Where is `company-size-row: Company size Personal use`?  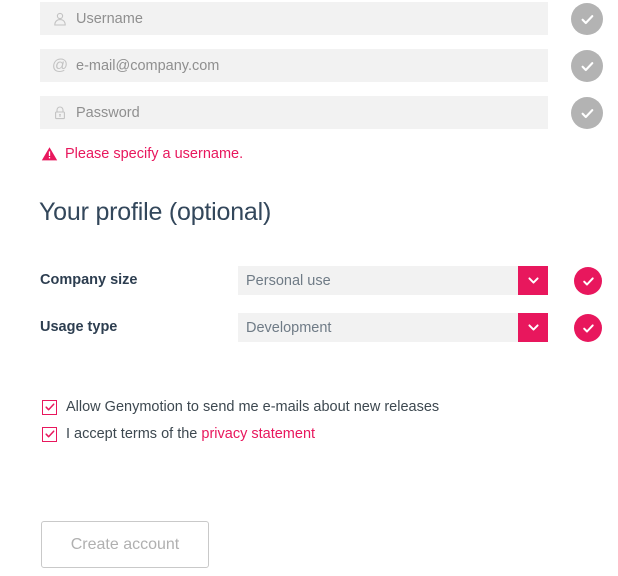 company-size-row: Company size Personal use is located at coordinates (309, 281).